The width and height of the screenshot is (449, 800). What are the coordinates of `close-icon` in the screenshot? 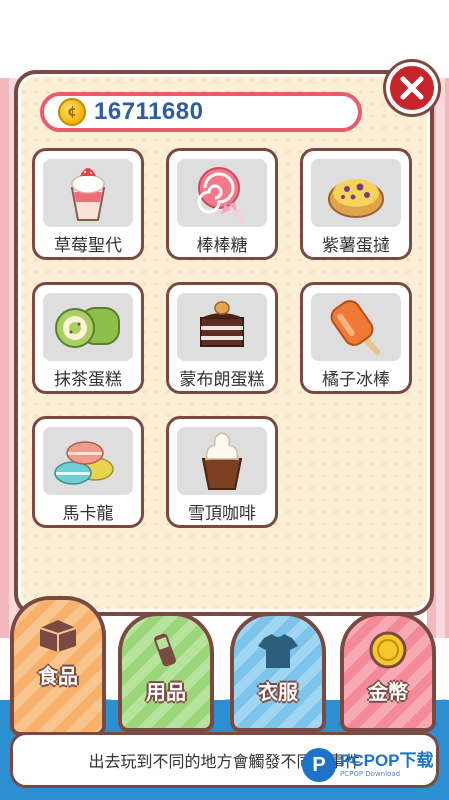 It's located at (412, 88).